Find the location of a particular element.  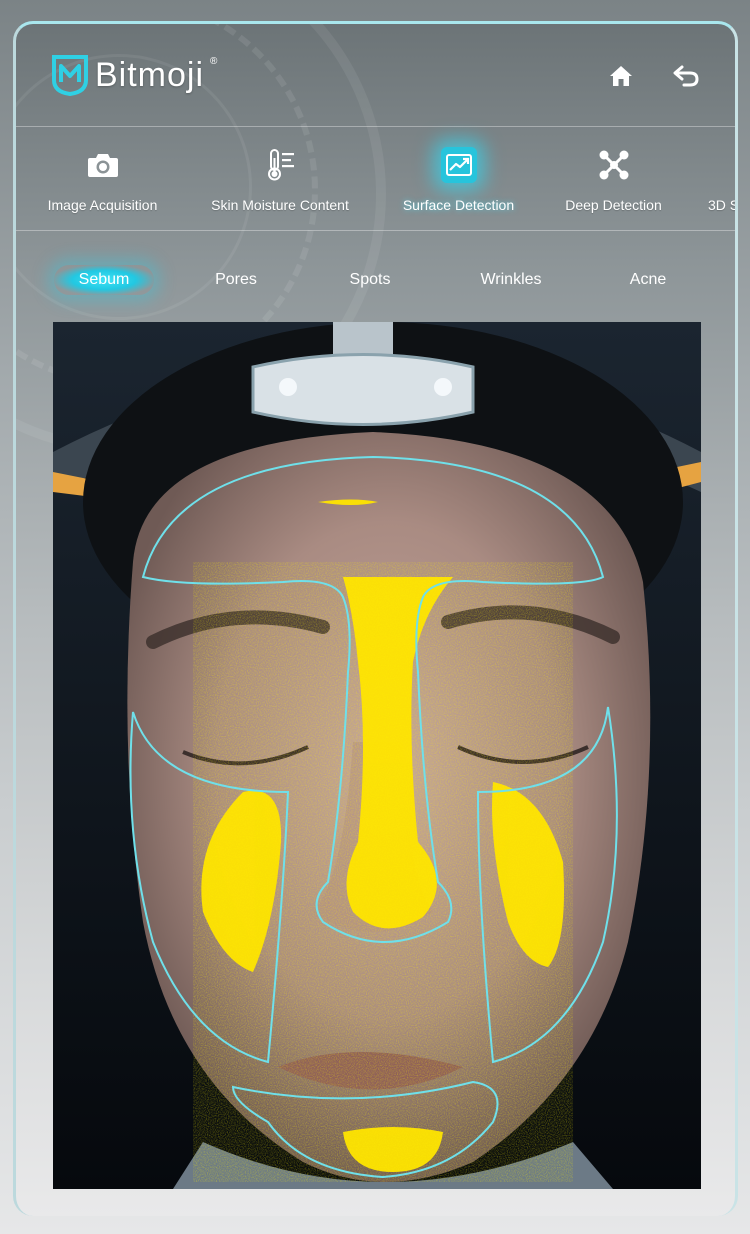

tab-label: Deep Detection is located at coordinates (613, 205).